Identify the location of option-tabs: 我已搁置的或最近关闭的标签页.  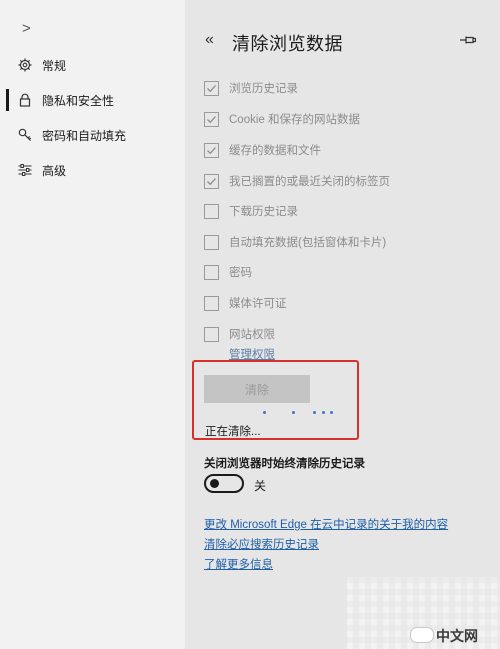
(297, 181).